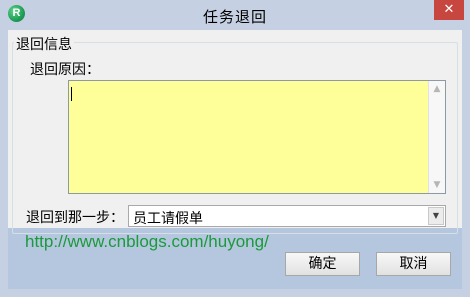  What do you see at coordinates (71, 94) in the screenshot?
I see `text-caret` at bounding box center [71, 94].